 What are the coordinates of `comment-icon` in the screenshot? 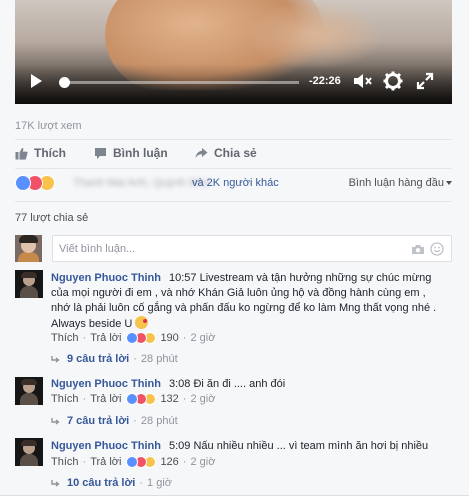 It's located at (100, 153).